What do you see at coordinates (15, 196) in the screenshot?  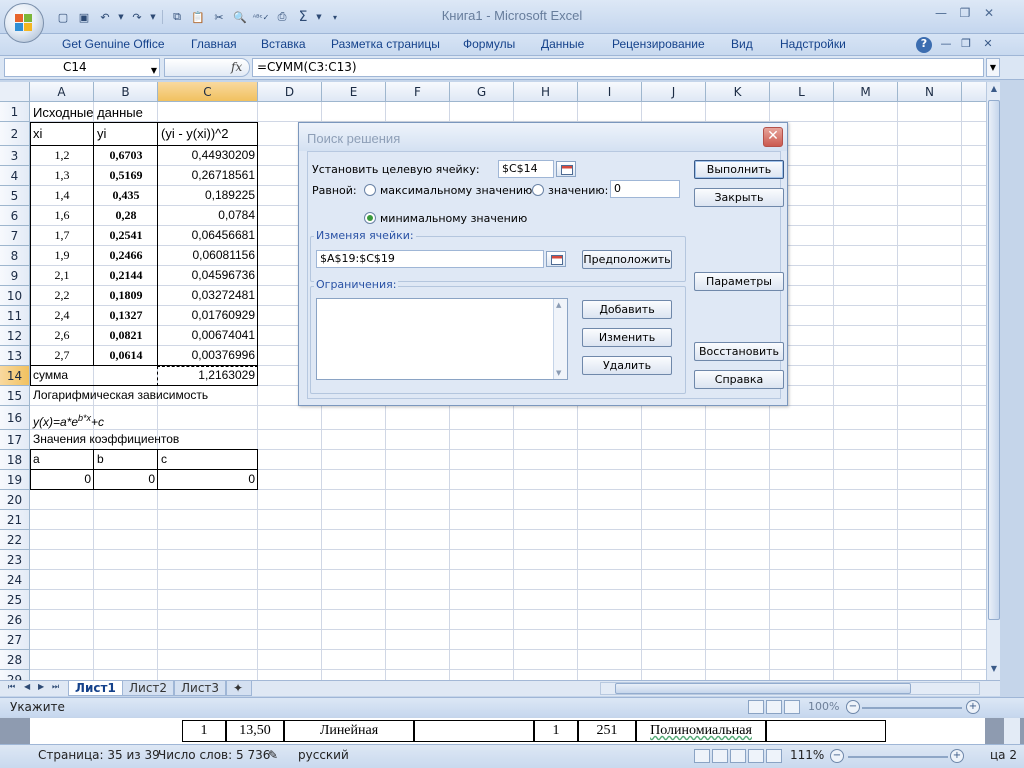 I see `row-header: 5` at bounding box center [15, 196].